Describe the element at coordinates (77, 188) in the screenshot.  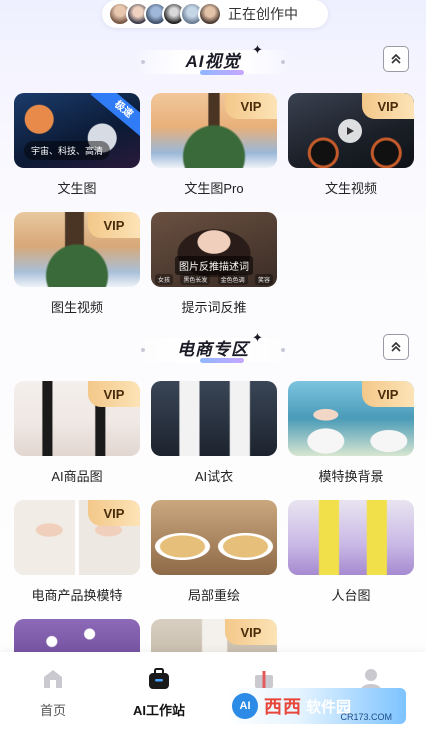
I see `card-label: 文生图` at that location.